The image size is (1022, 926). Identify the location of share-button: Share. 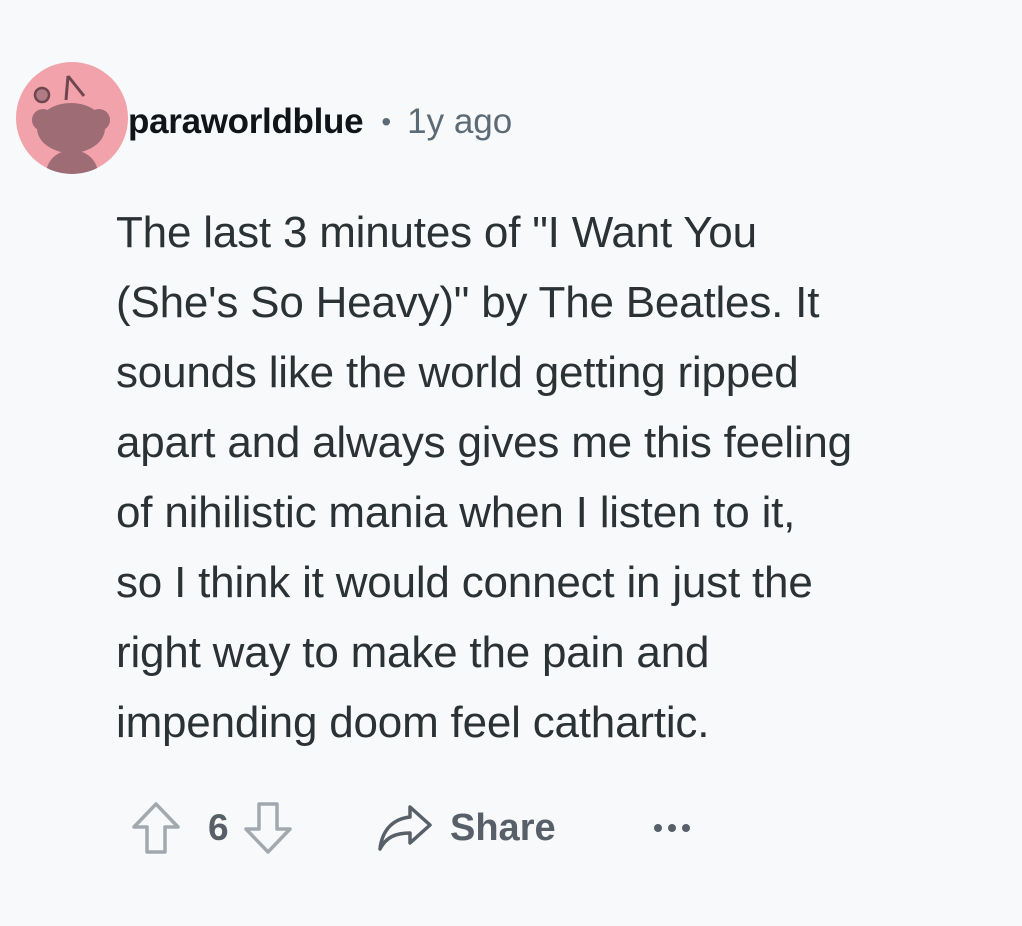
(466, 828).